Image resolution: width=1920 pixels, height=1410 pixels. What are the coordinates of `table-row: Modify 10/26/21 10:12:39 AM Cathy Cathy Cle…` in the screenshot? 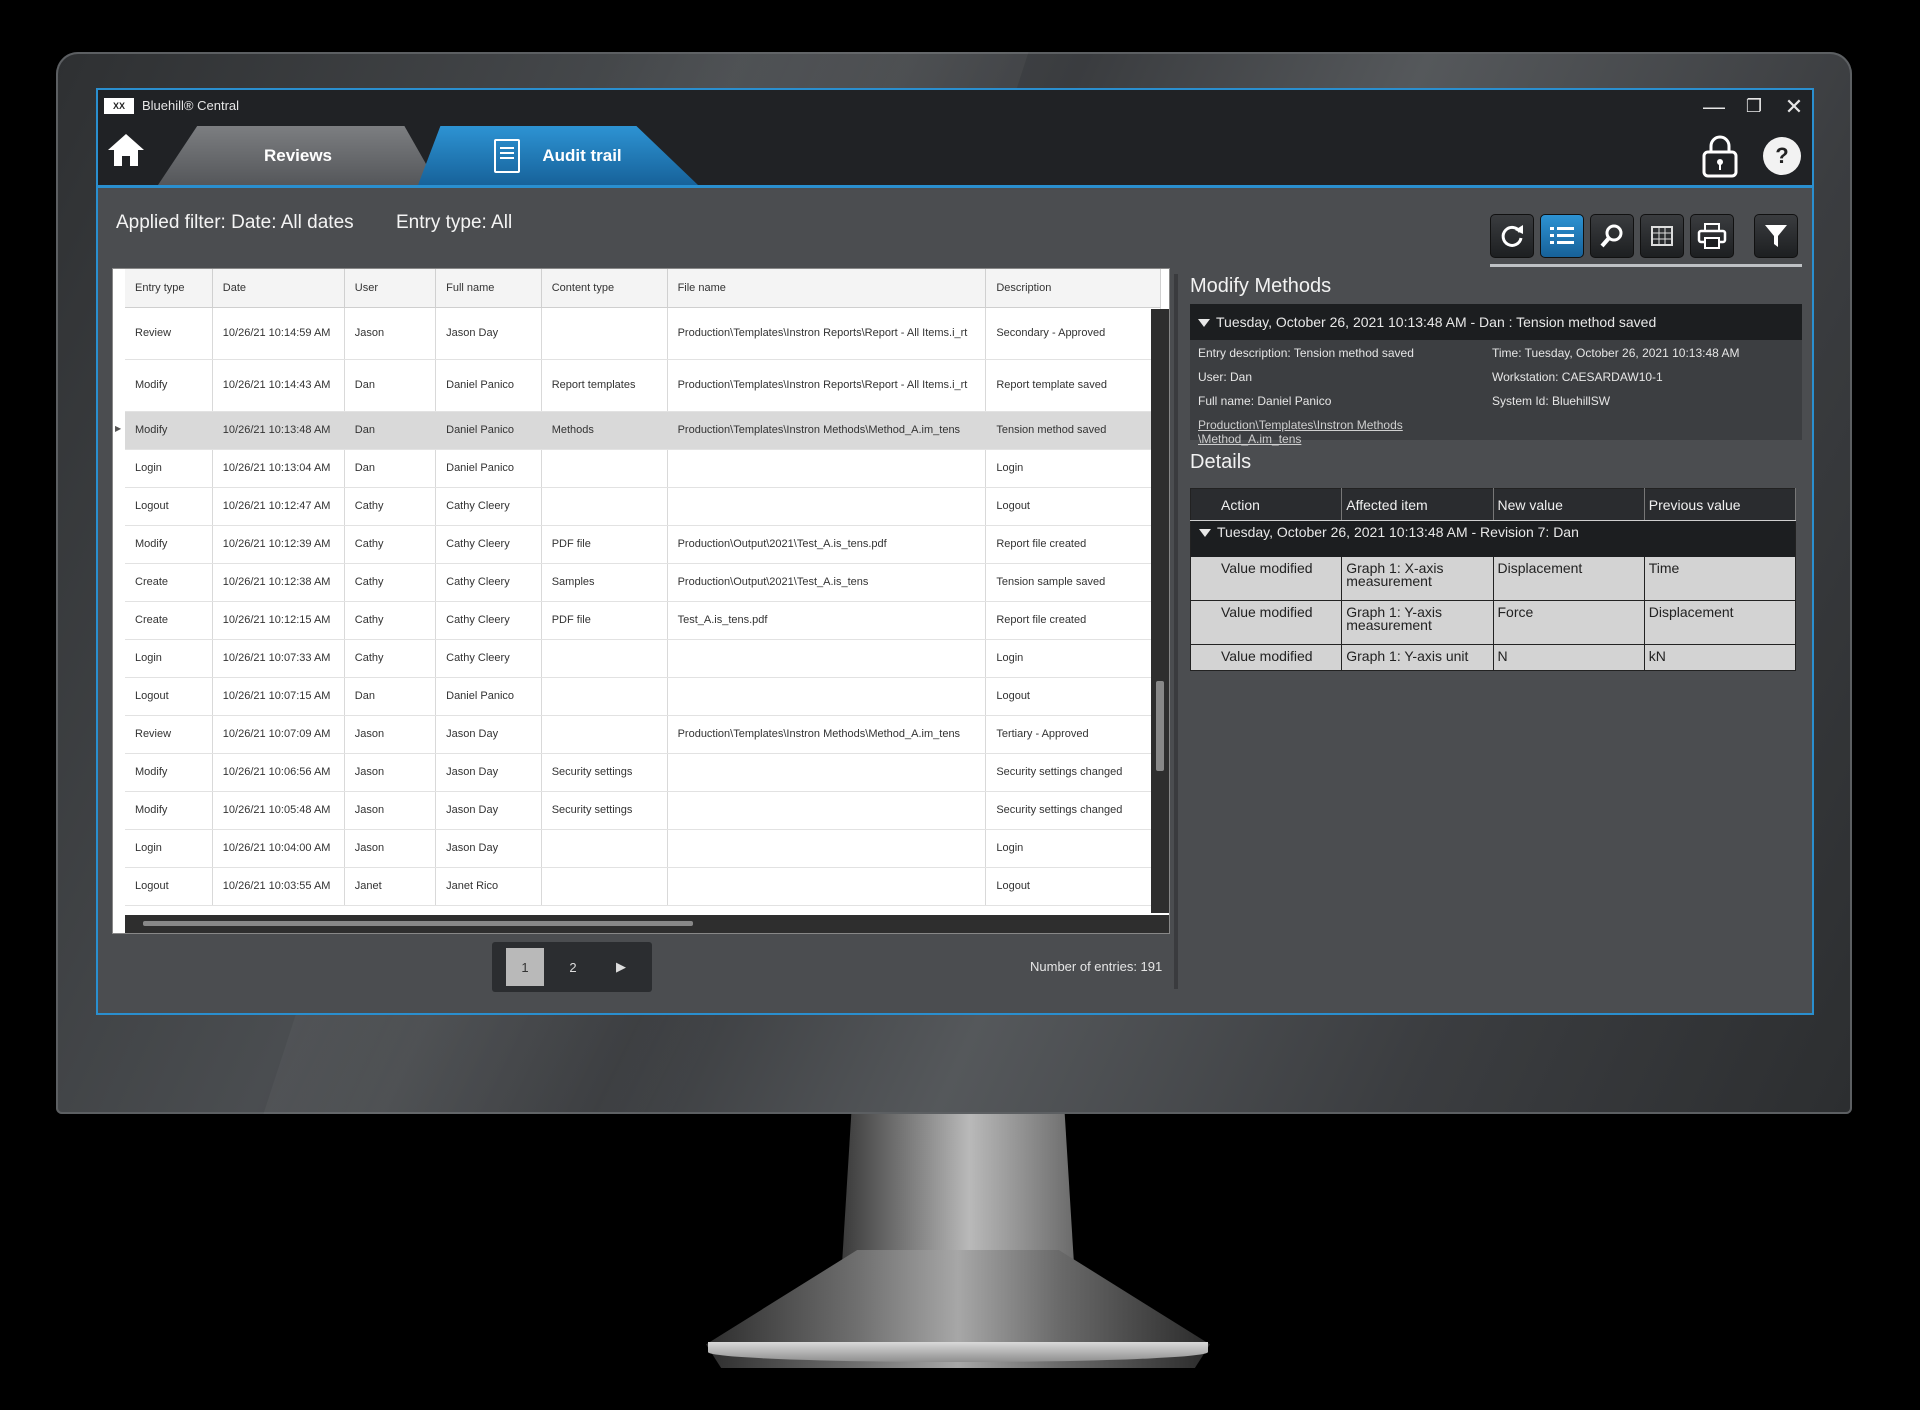 It's located at (643, 544).